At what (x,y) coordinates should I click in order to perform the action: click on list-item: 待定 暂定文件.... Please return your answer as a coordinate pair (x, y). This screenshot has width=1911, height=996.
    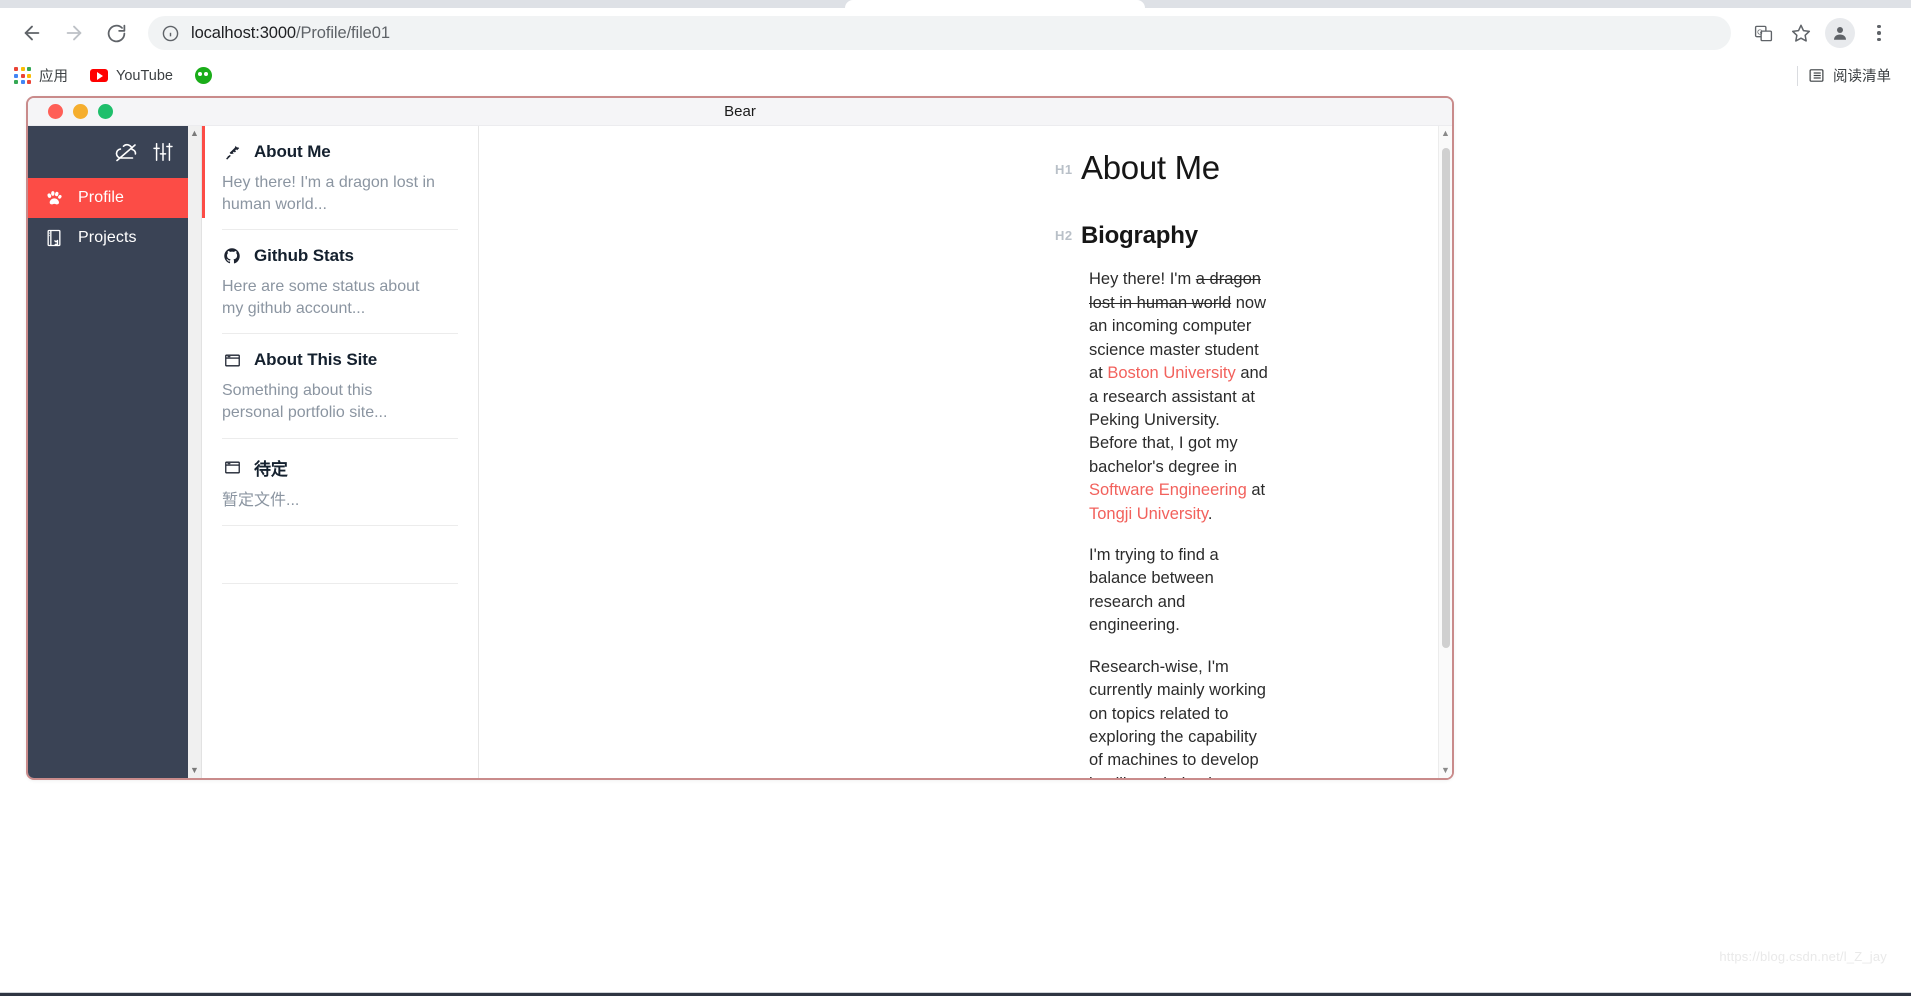
    Looking at the image, I should click on (340, 483).